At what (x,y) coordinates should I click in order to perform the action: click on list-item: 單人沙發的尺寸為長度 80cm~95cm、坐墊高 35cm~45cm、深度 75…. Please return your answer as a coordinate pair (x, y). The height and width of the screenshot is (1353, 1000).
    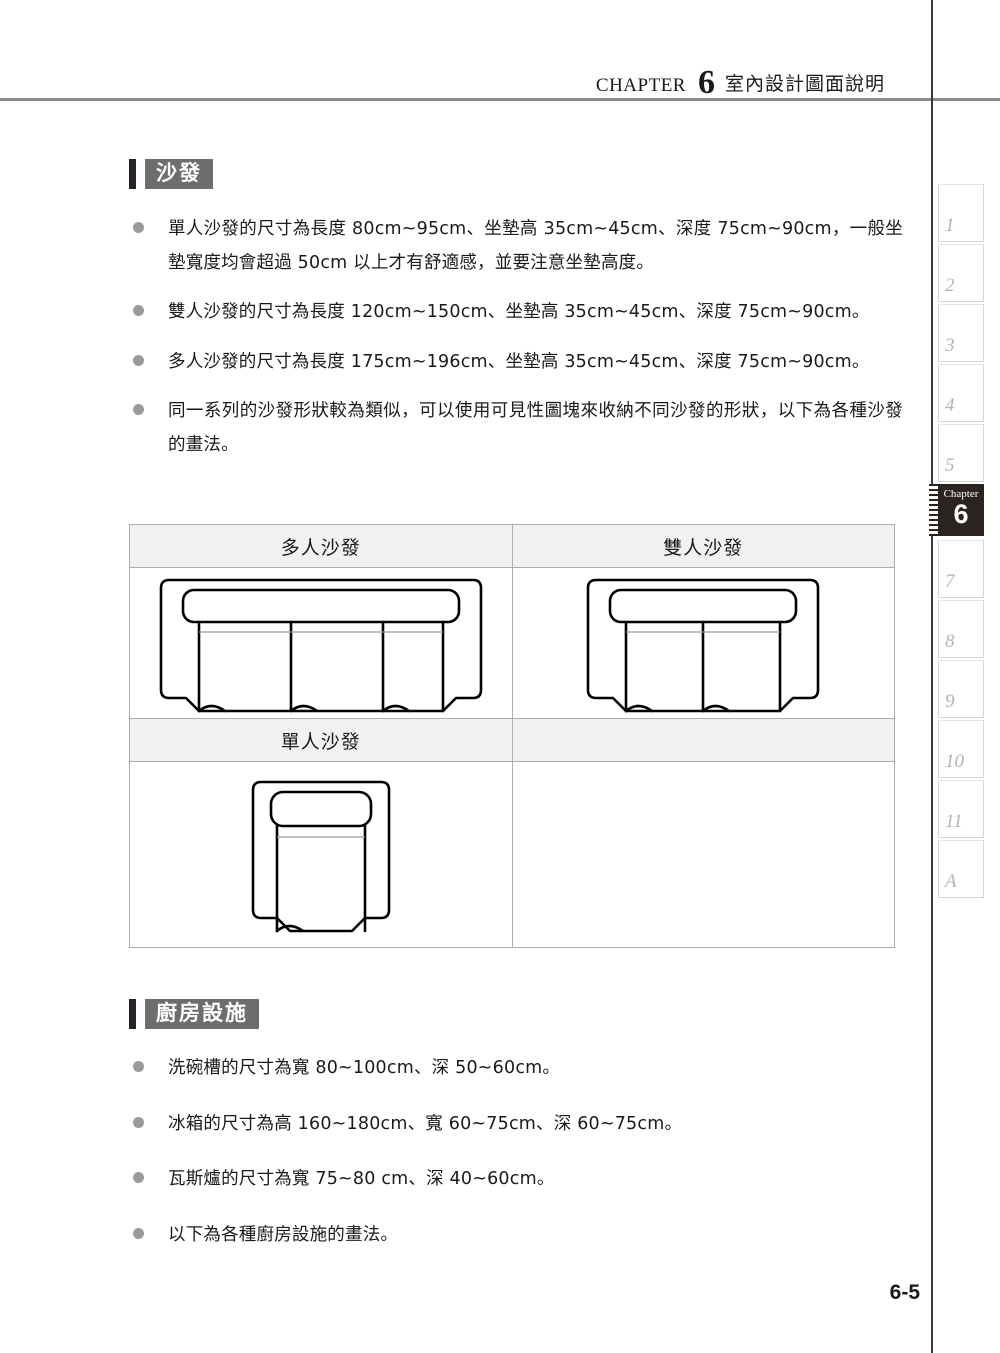
    Looking at the image, I should click on (518, 246).